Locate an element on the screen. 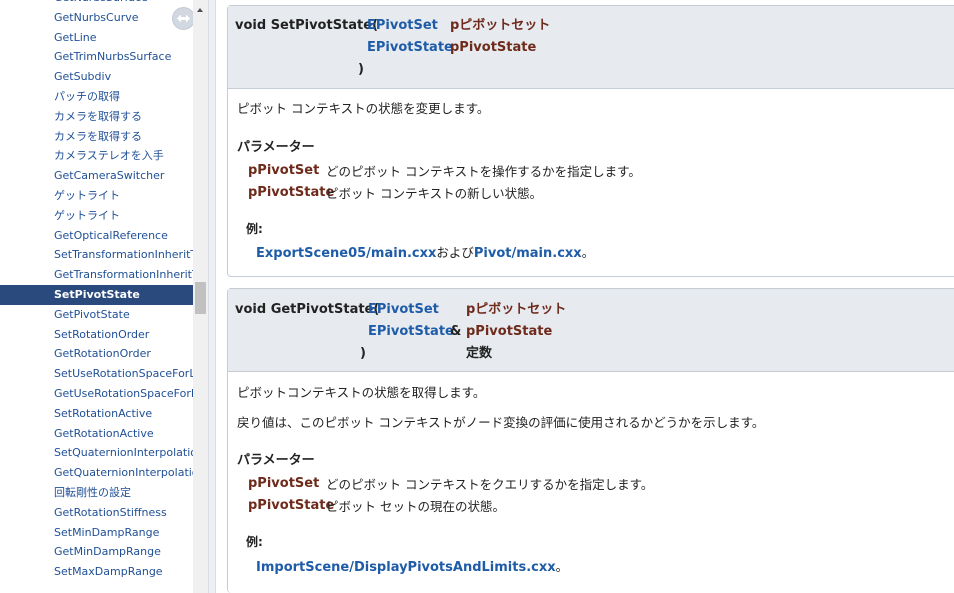 The width and height of the screenshot is (954, 593). toc-item: GetRotationStiffness is located at coordinates (96, 513).